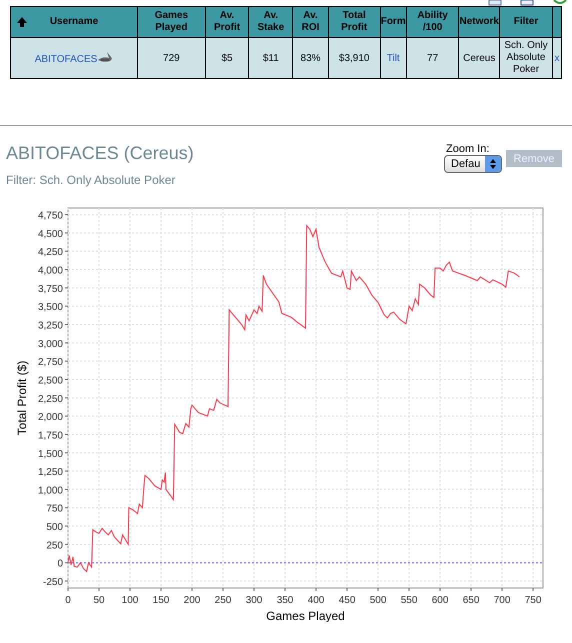 The width and height of the screenshot is (572, 643). Describe the element at coordinates (440, 600) in the screenshot. I see `x-tick-label: 600` at that location.